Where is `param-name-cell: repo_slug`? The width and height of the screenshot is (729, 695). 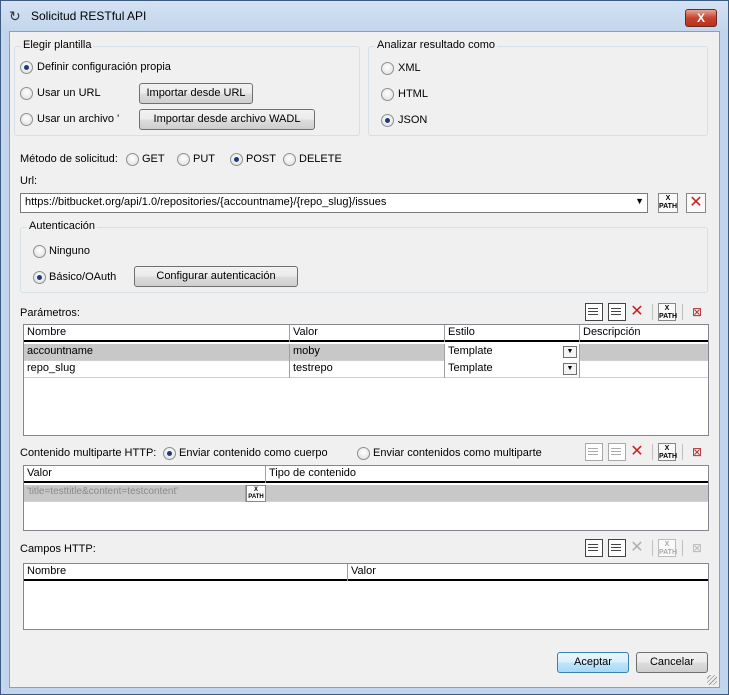 param-name-cell: repo_slug is located at coordinates (157, 369).